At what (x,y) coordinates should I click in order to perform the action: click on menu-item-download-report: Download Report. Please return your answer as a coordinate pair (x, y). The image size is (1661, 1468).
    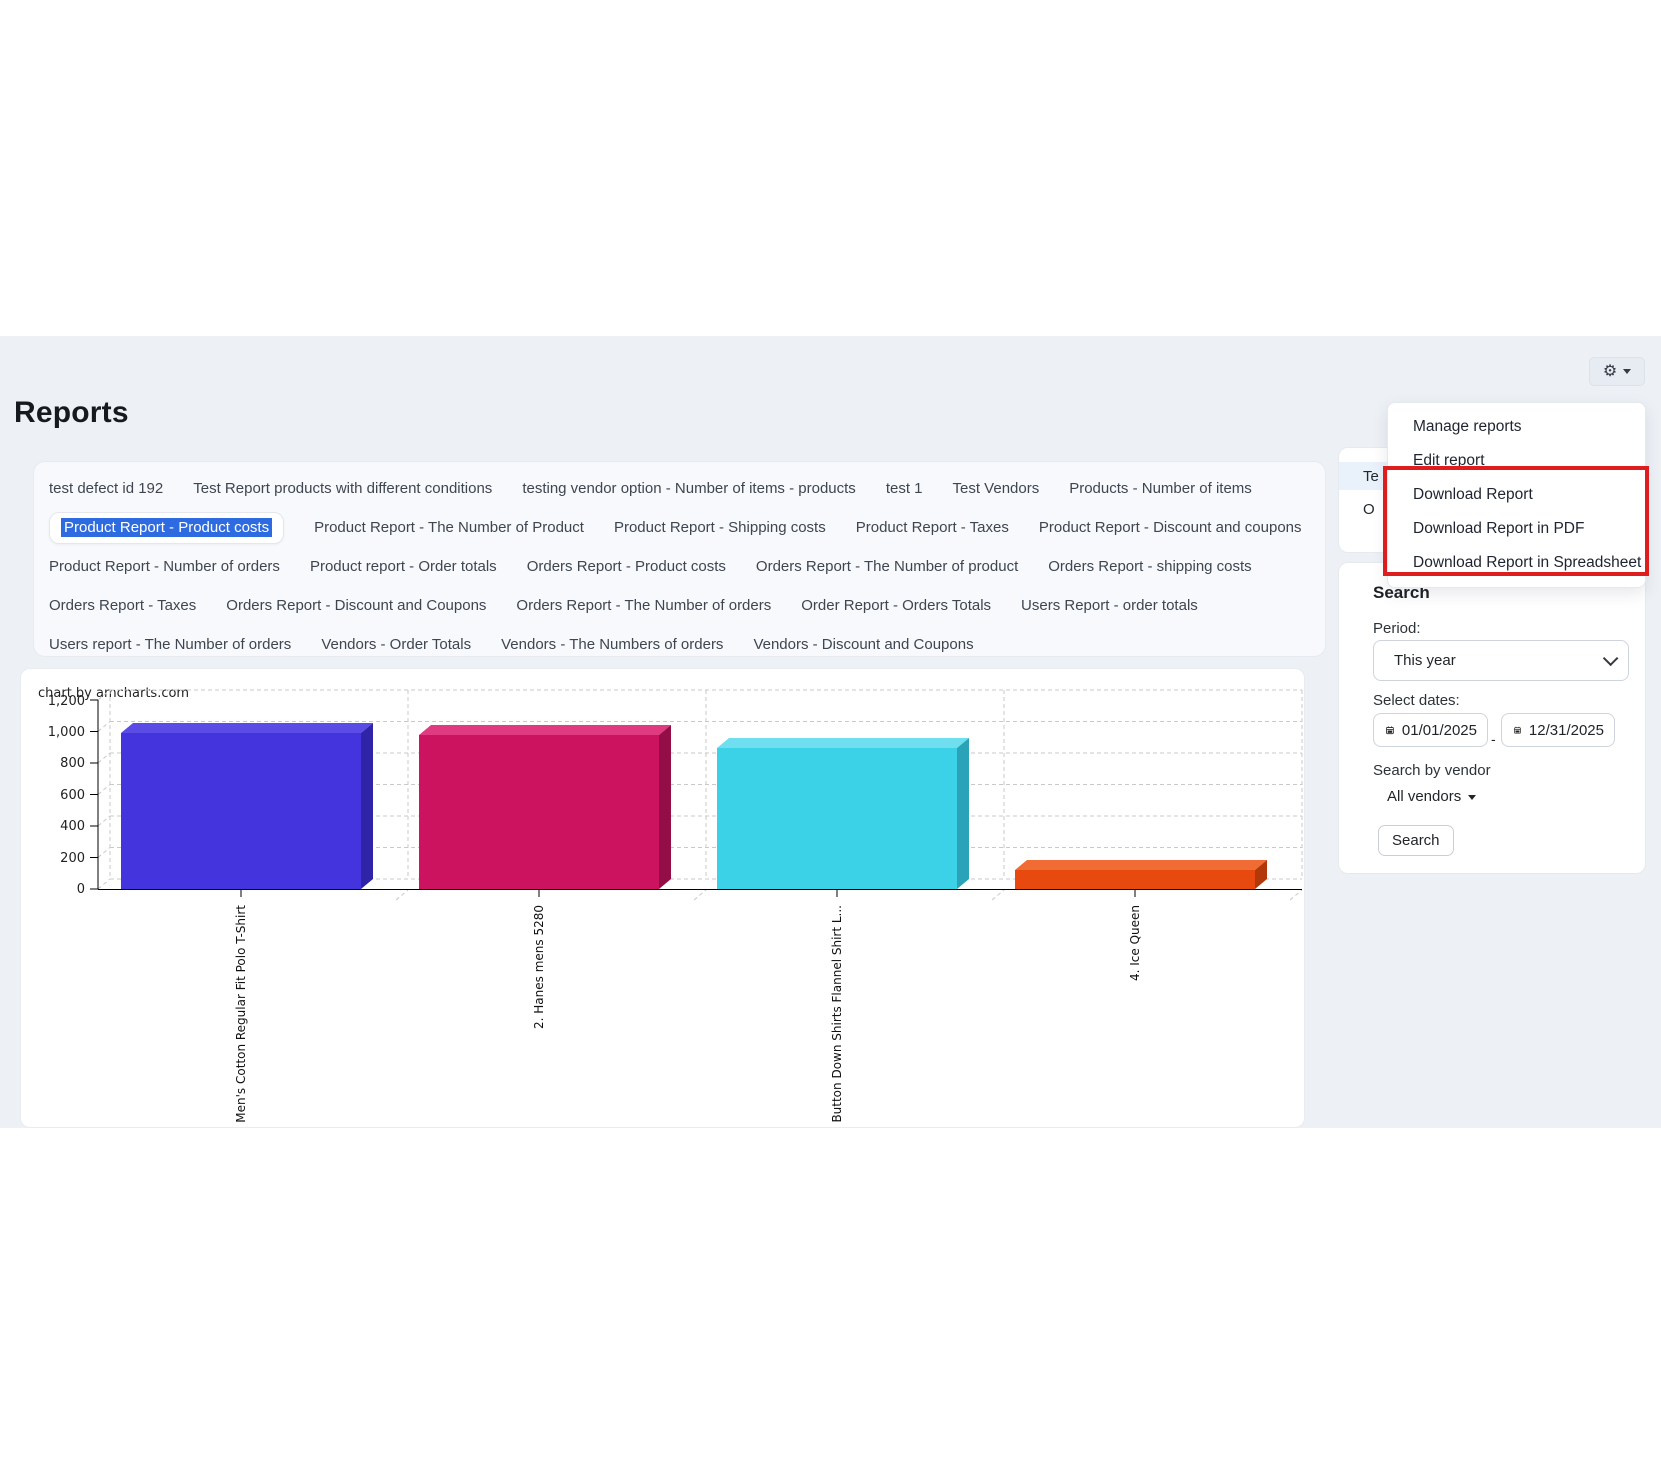
    Looking at the image, I should click on (1516, 495).